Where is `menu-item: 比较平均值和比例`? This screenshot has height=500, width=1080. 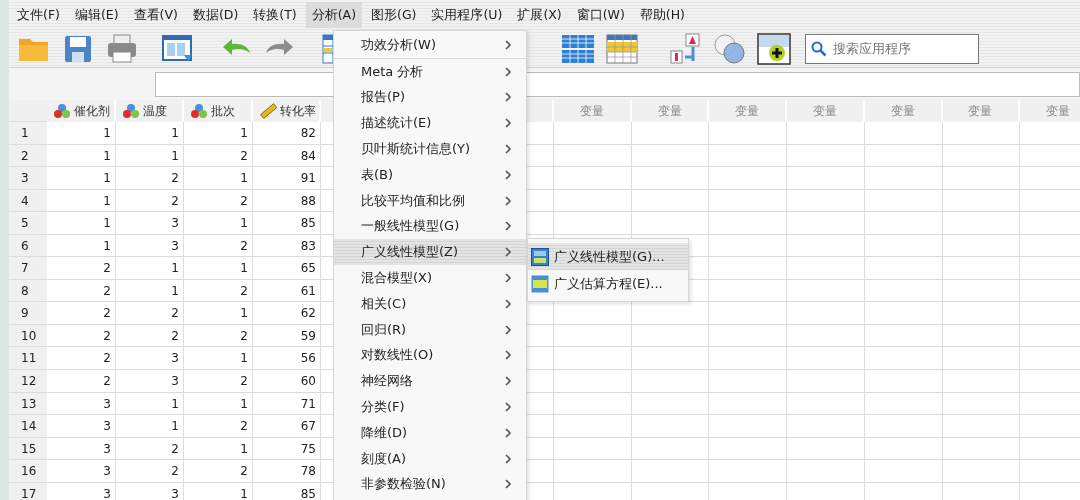
menu-item: 比较平均值和比例 is located at coordinates (430, 200).